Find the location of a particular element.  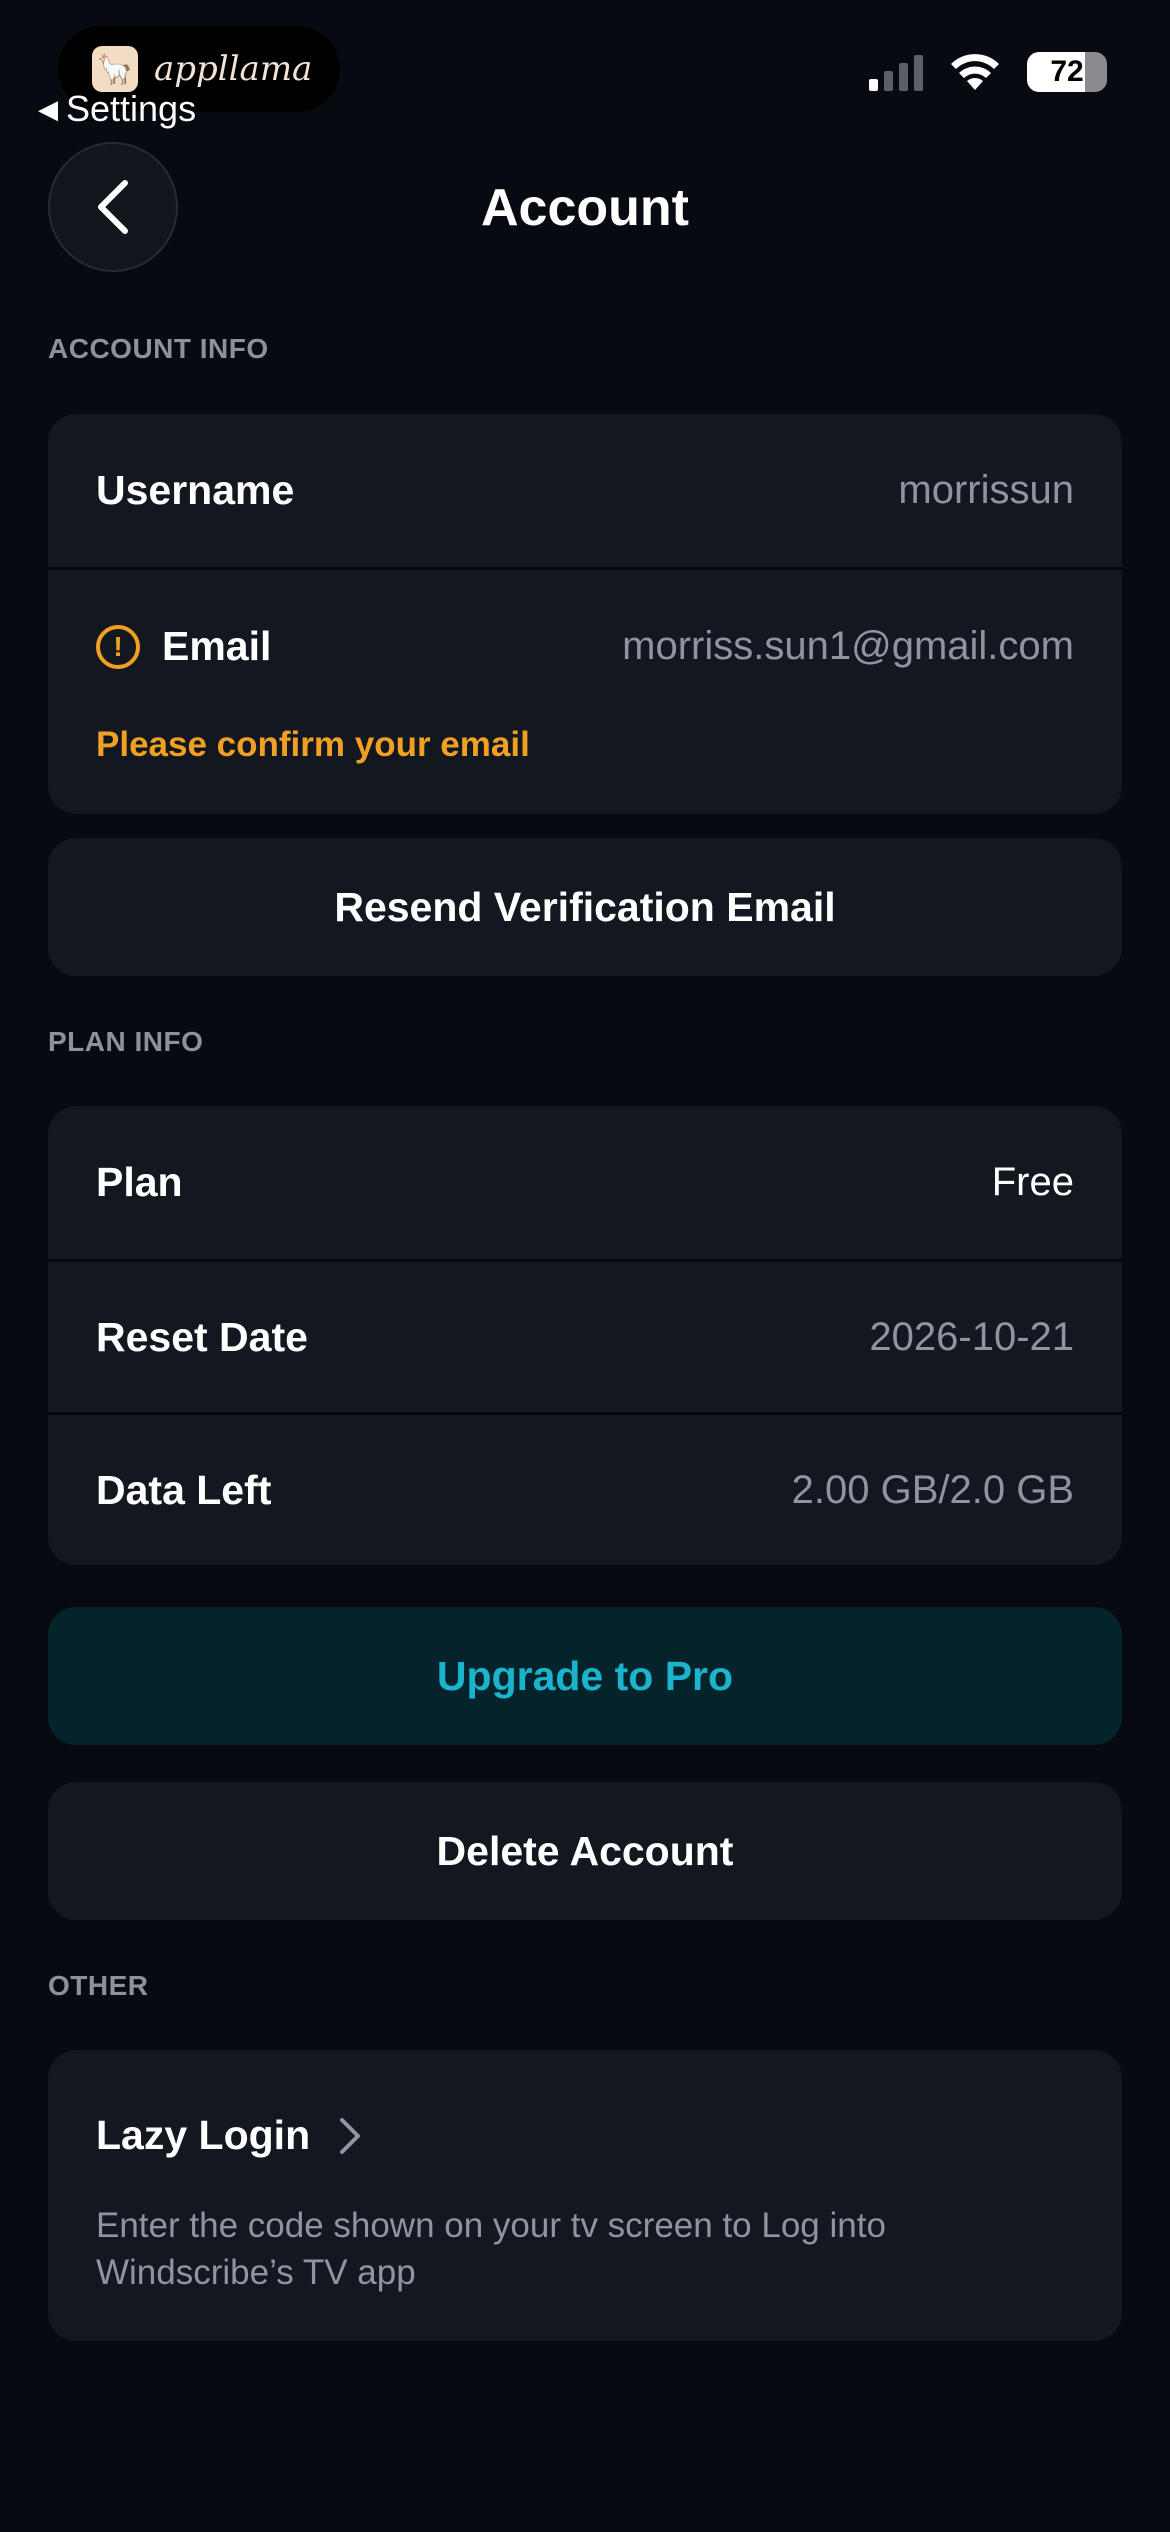

email-label: Email is located at coordinates (217, 646).